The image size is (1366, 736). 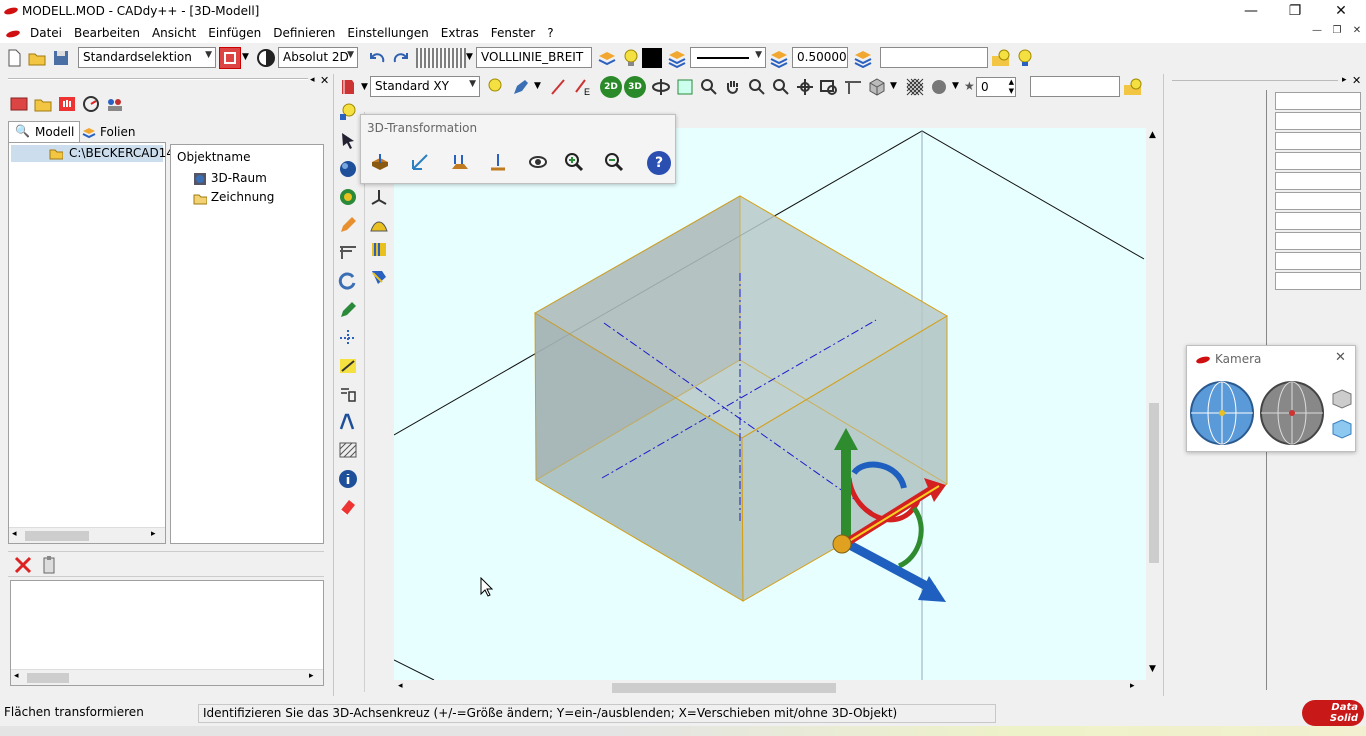 What do you see at coordinates (348, 506) in the screenshot?
I see `eraser-tool-icon` at bounding box center [348, 506].